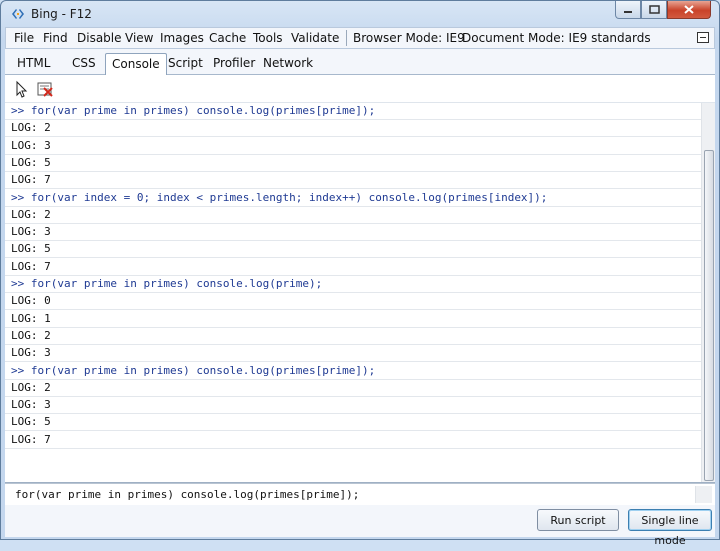  I want to click on minimize-button, so click(628, 10).